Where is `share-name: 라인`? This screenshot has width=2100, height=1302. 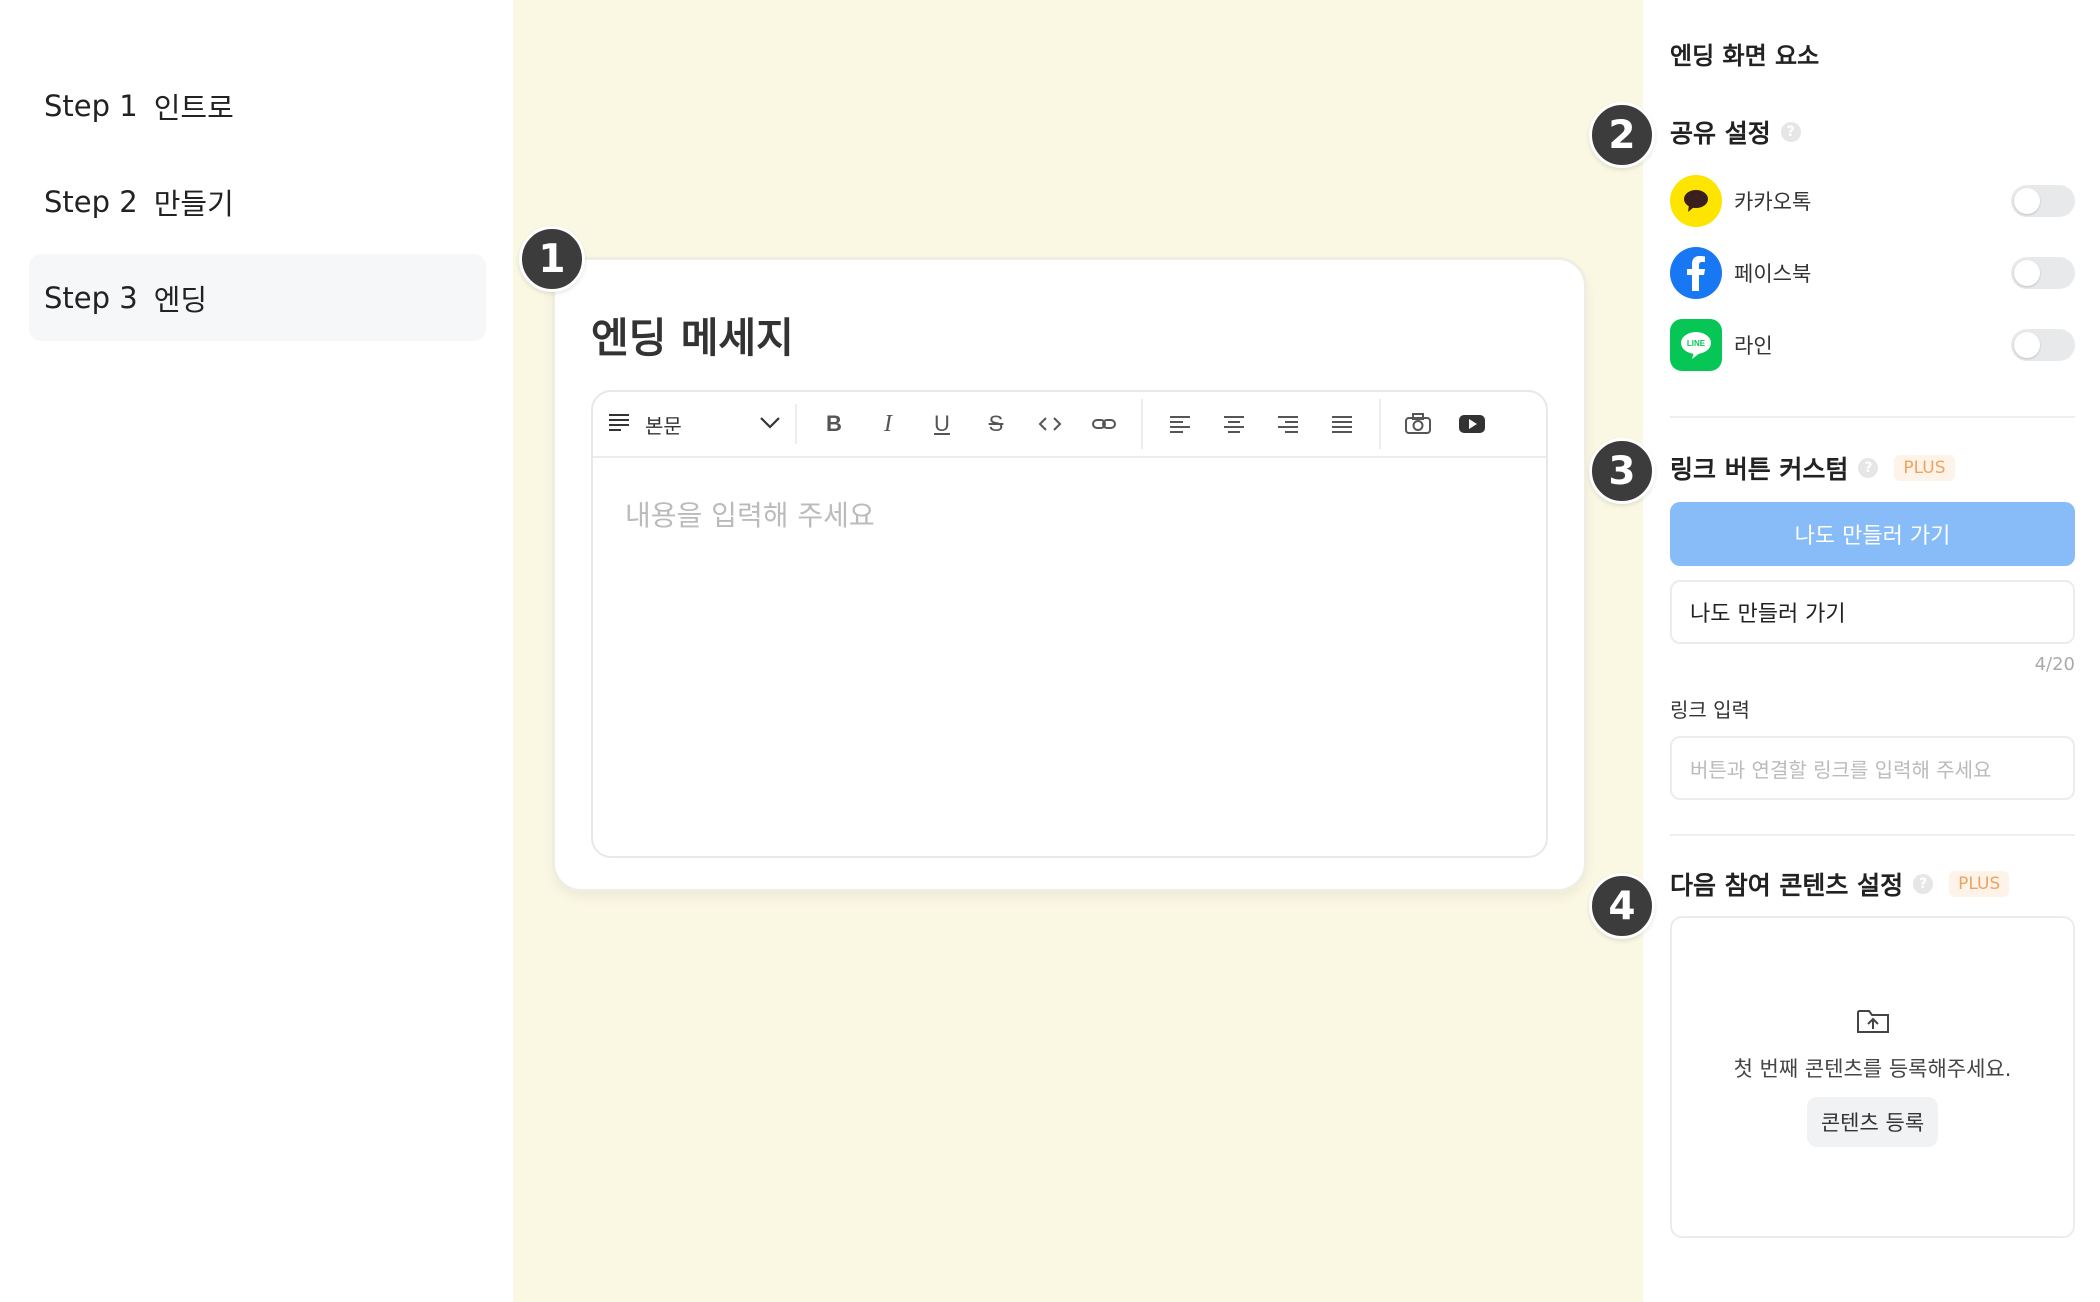
share-name: 라인 is located at coordinates (1753, 346).